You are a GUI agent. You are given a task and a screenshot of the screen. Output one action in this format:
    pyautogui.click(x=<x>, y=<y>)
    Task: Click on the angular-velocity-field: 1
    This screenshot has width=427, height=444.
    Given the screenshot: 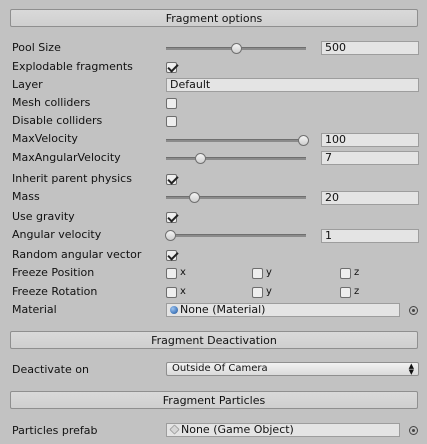 What is the action you would take?
    pyautogui.click(x=370, y=236)
    